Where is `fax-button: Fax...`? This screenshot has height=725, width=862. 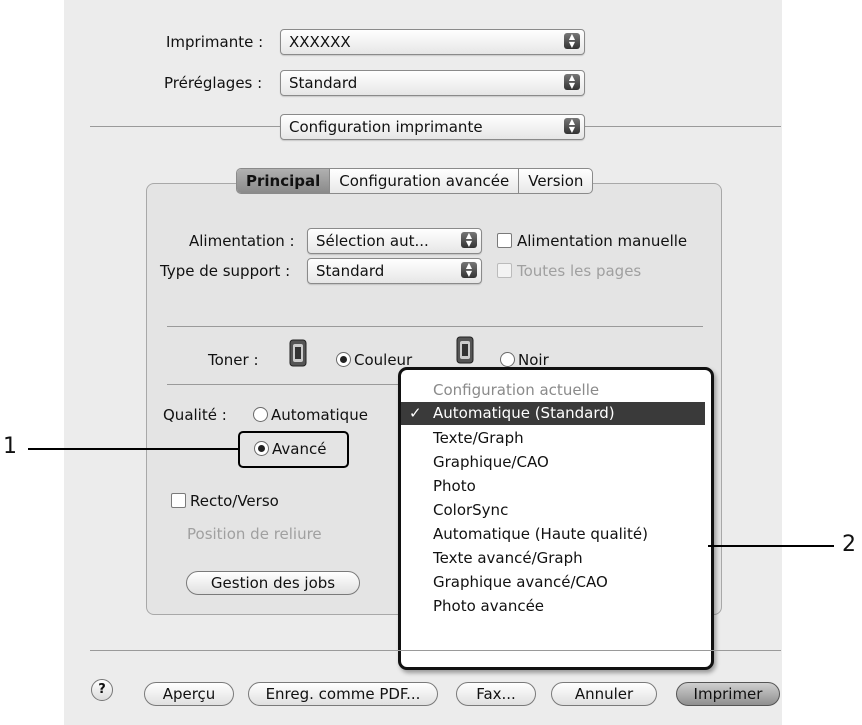
fax-button: Fax... is located at coordinates (496, 694).